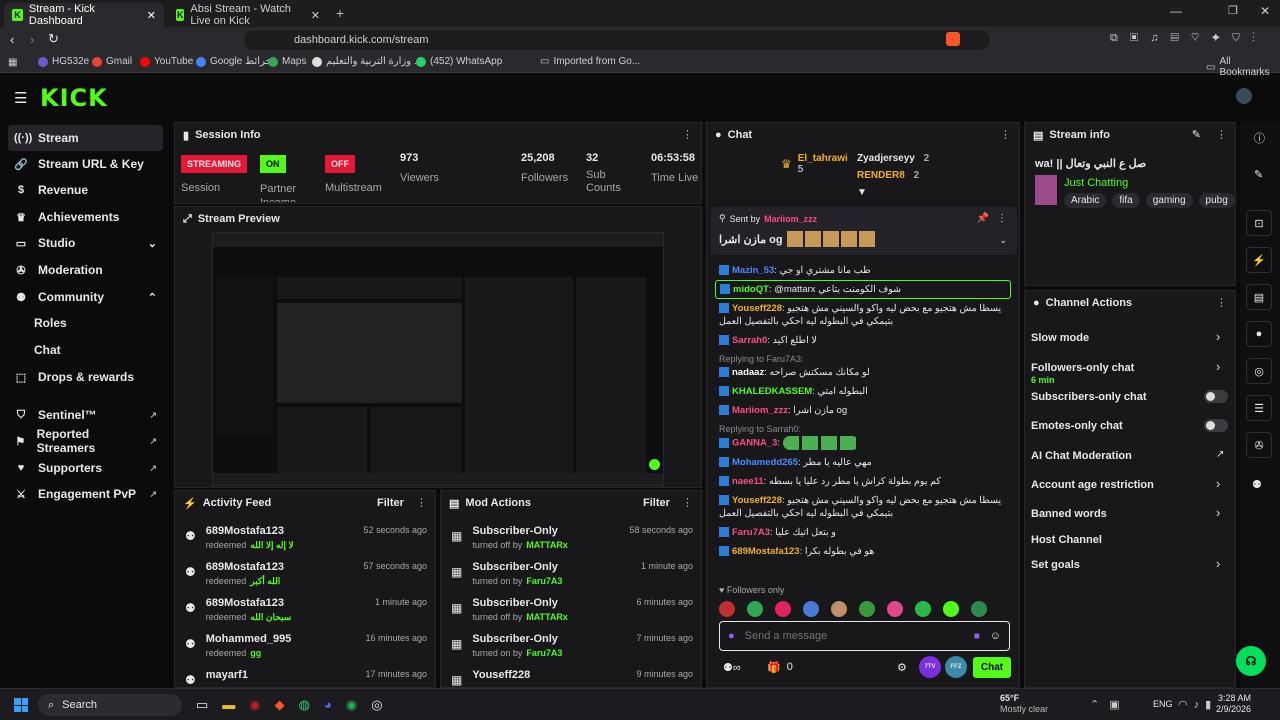  Describe the element at coordinates (814, 164) in the screenshot. I see `top-gifter-first: ♛ El_tahrawi 5` at that location.